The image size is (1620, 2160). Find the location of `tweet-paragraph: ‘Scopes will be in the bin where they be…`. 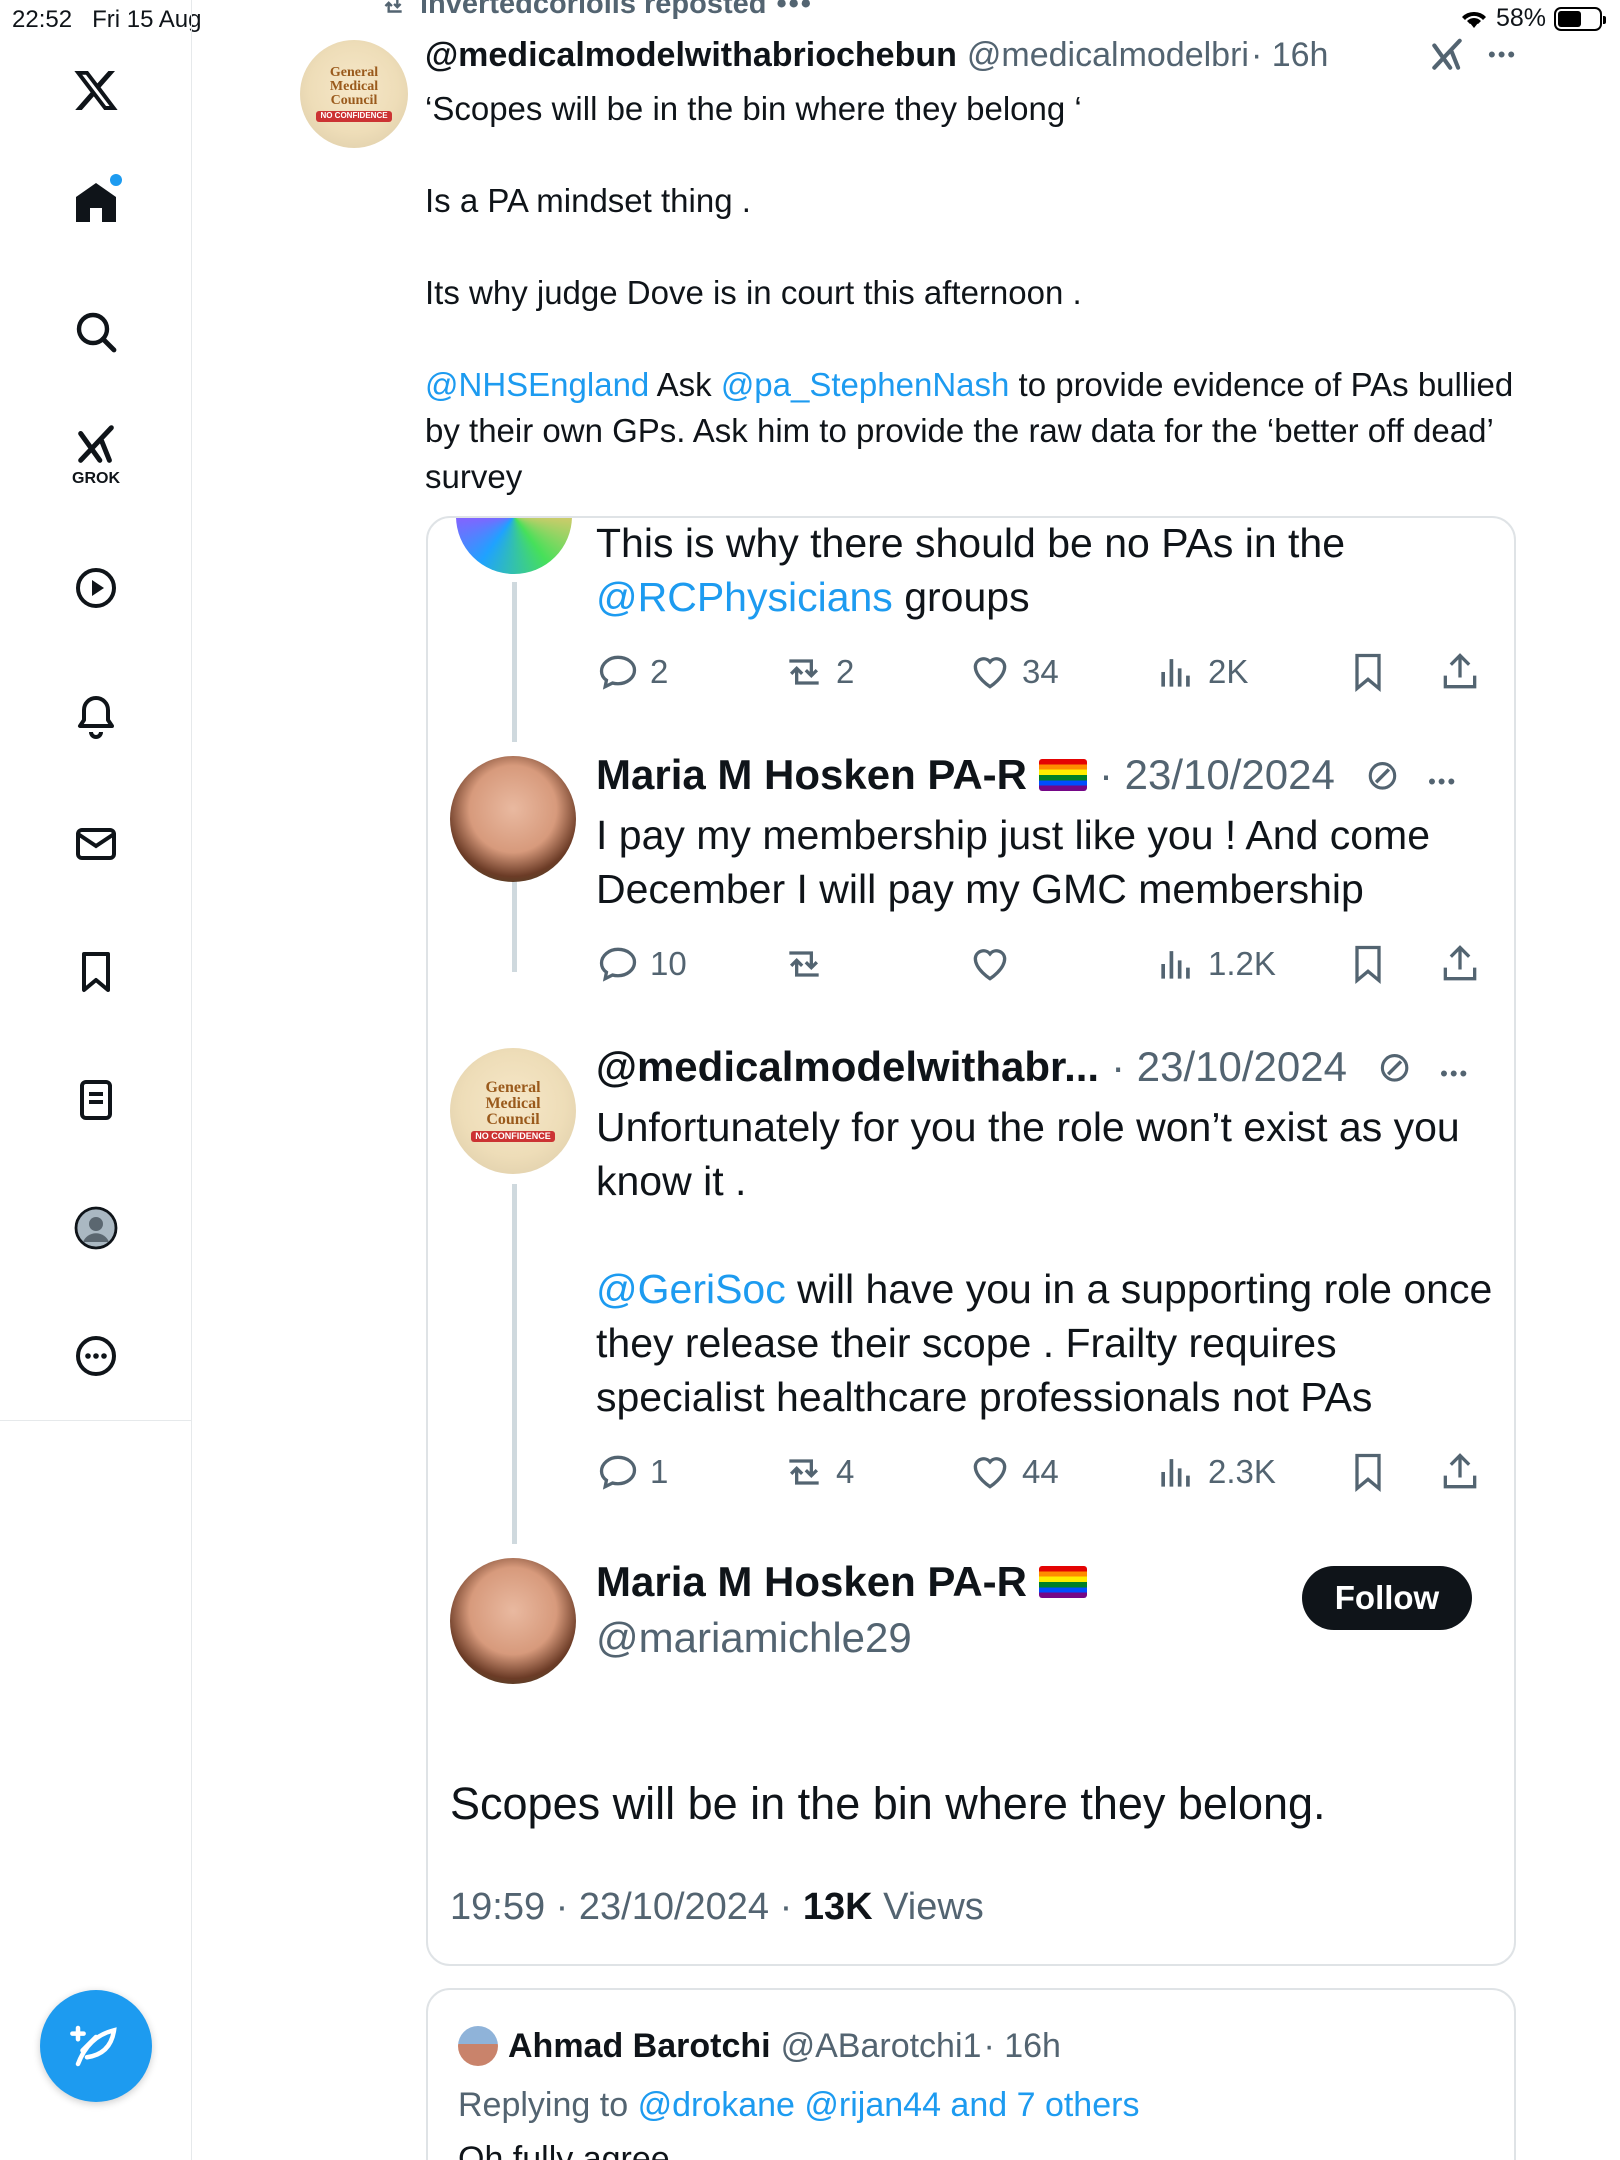

tweet-paragraph: ‘Scopes will be in the bin where they be… is located at coordinates (753, 108).